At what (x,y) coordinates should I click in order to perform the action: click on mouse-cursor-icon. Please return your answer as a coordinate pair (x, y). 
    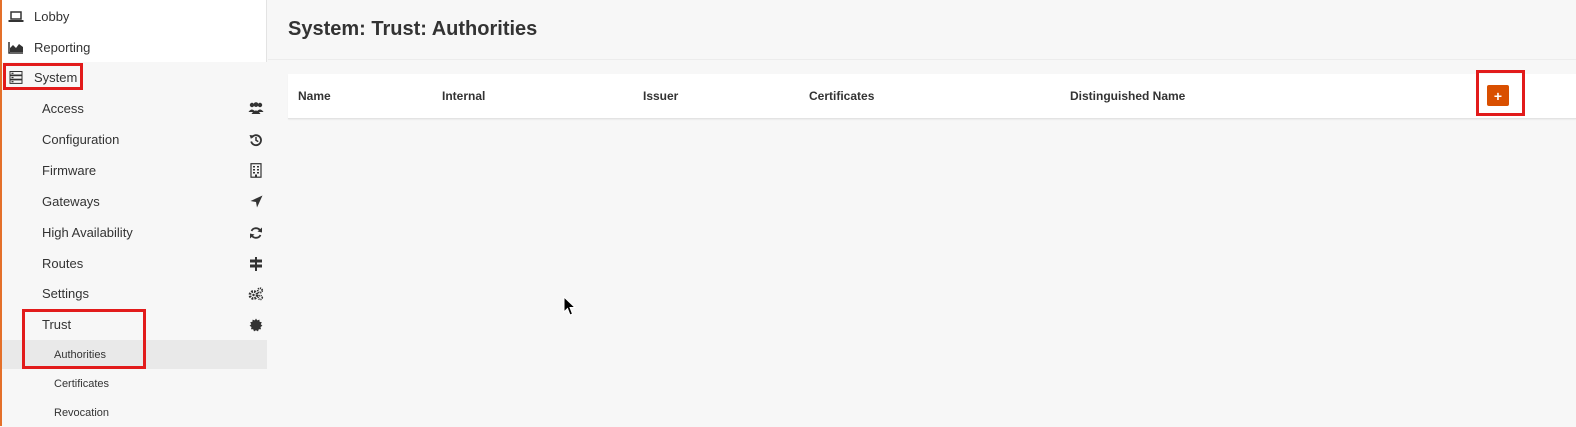
    Looking at the image, I should click on (570, 306).